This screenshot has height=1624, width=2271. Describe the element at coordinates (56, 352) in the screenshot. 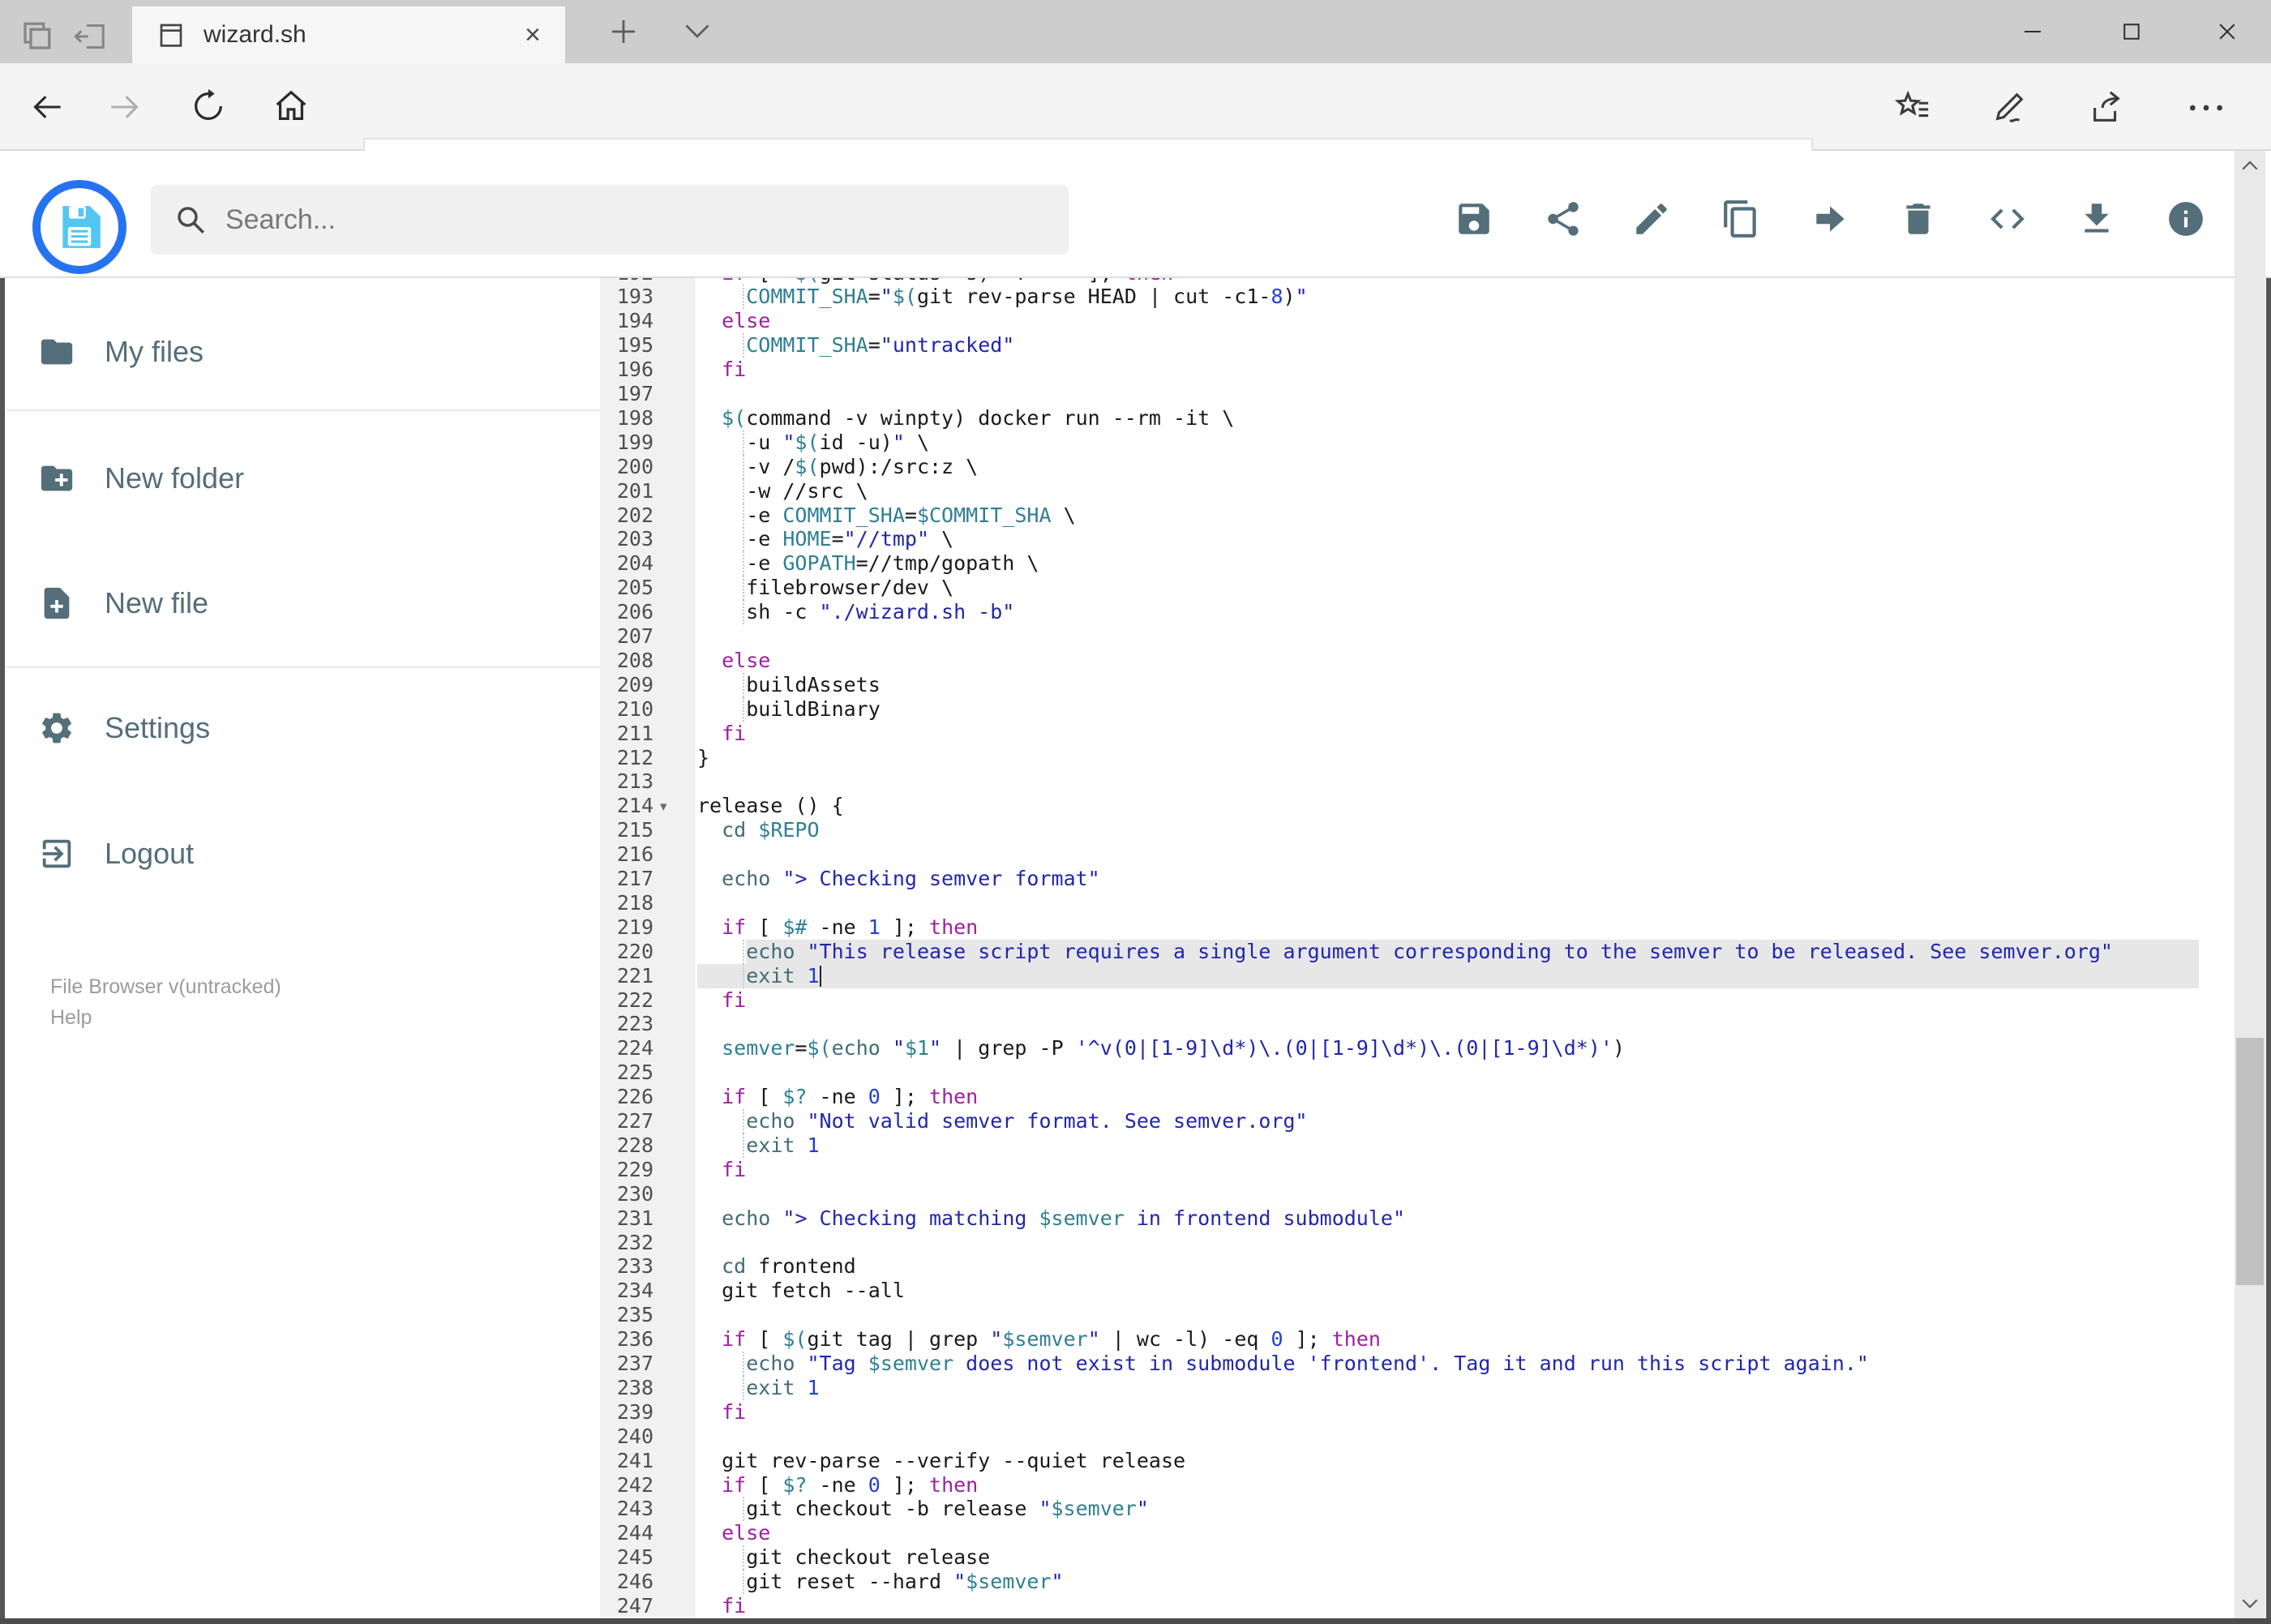

I see `folder-icon` at that location.